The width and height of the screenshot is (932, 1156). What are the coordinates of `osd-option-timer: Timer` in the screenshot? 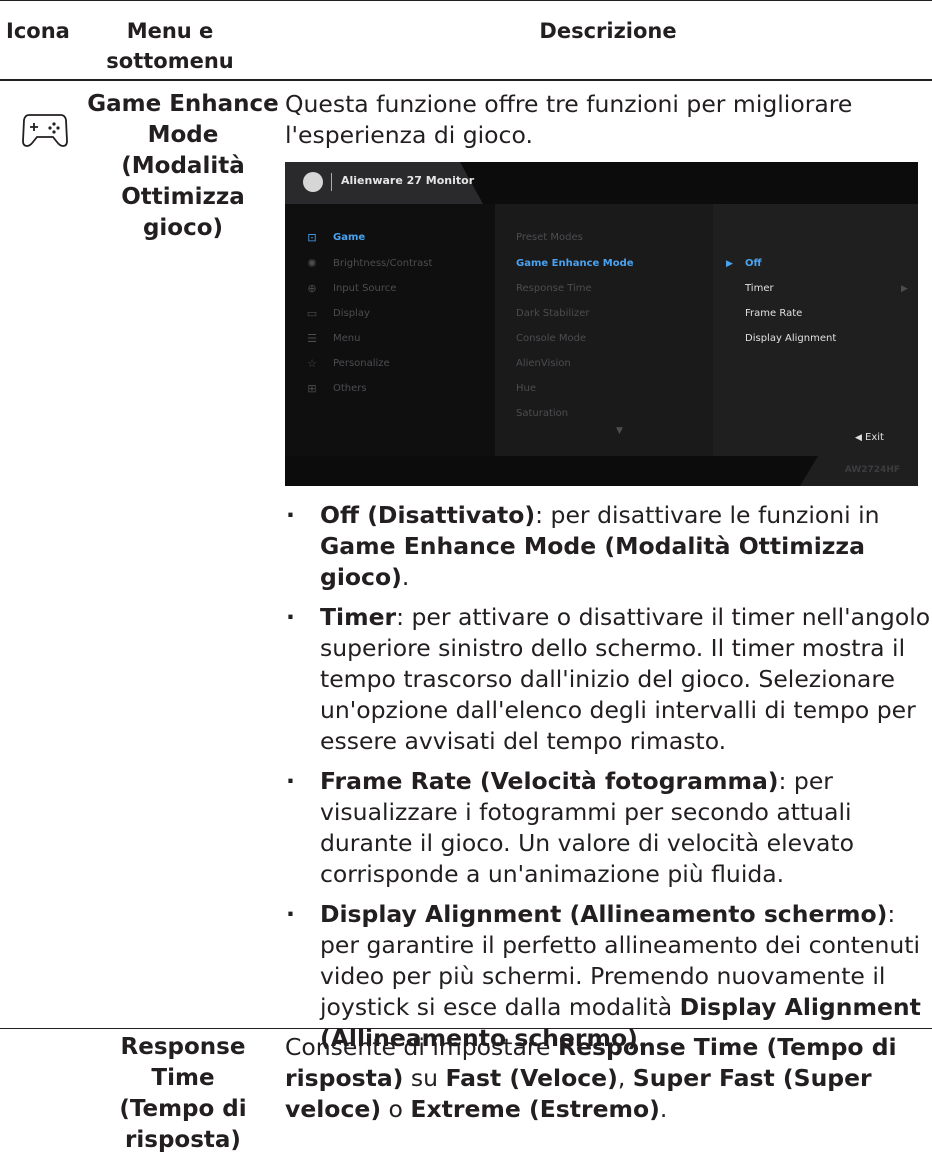 It's located at (759, 288).